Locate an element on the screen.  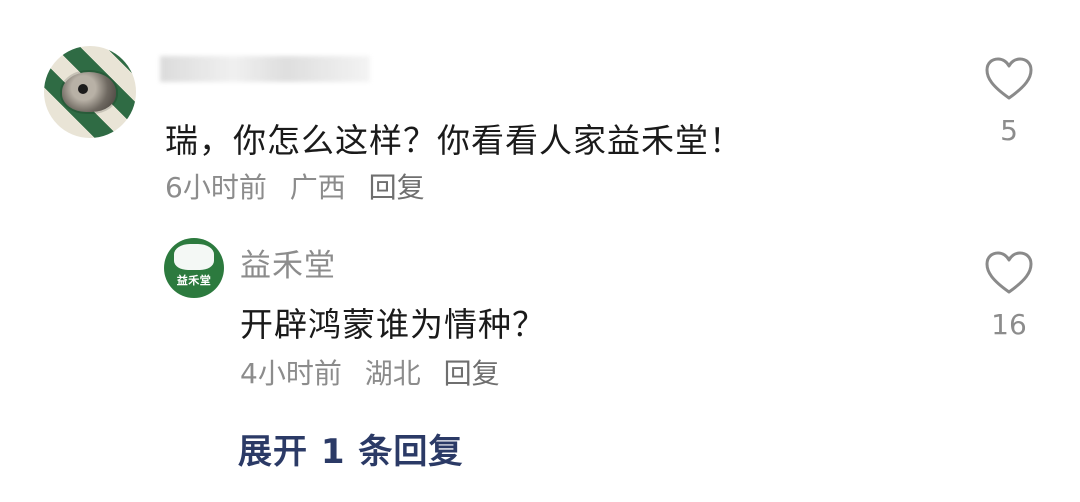
comment-meta: 6小时前 广西 回复 is located at coordinates (302, 186).